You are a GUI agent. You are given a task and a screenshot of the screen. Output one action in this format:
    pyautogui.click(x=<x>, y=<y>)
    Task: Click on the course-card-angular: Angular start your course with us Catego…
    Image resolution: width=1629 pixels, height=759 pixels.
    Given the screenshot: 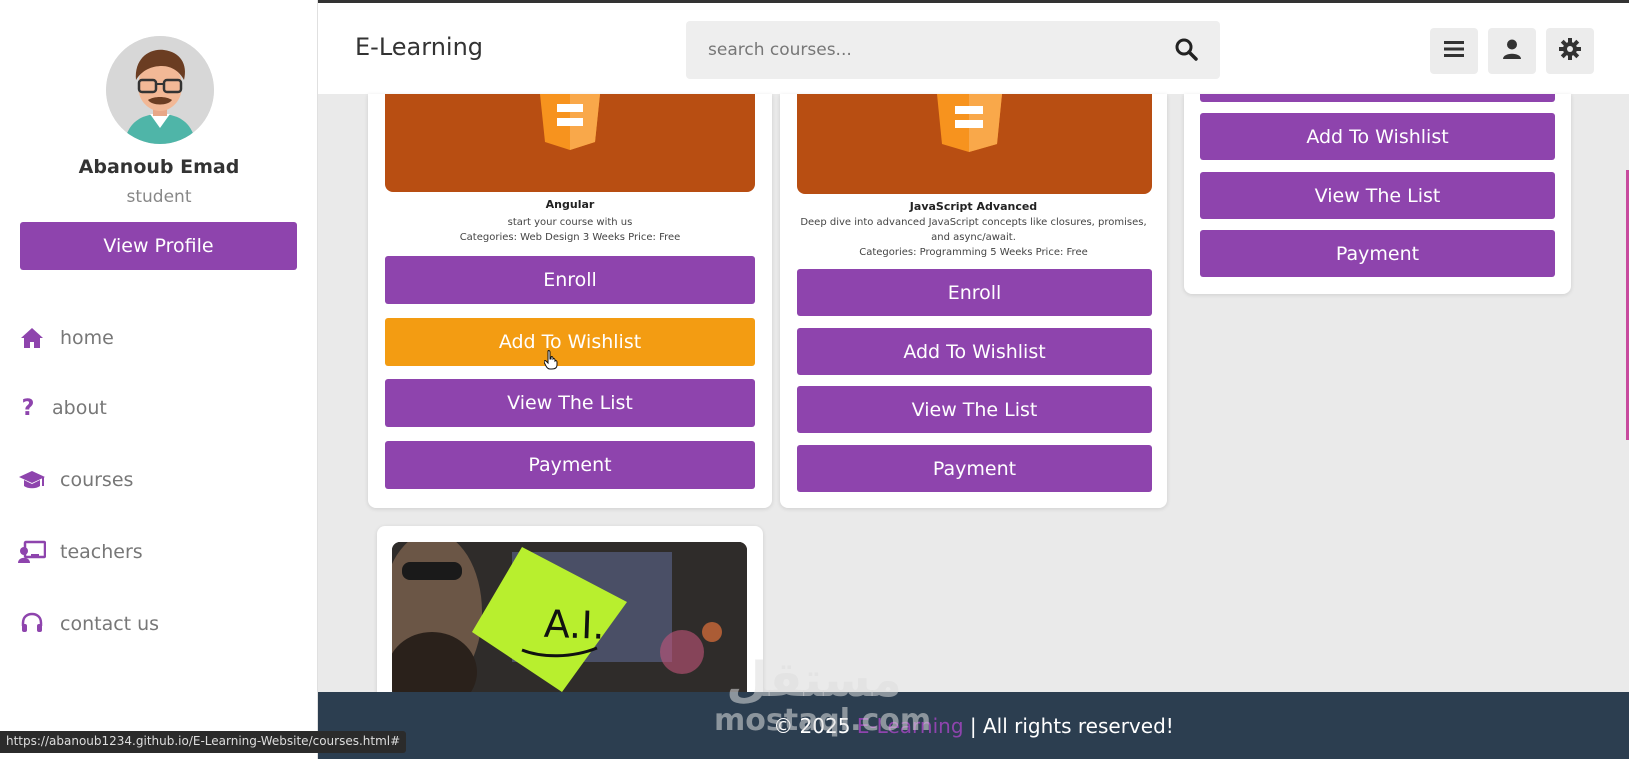 What is the action you would take?
    pyautogui.click(x=570, y=301)
    